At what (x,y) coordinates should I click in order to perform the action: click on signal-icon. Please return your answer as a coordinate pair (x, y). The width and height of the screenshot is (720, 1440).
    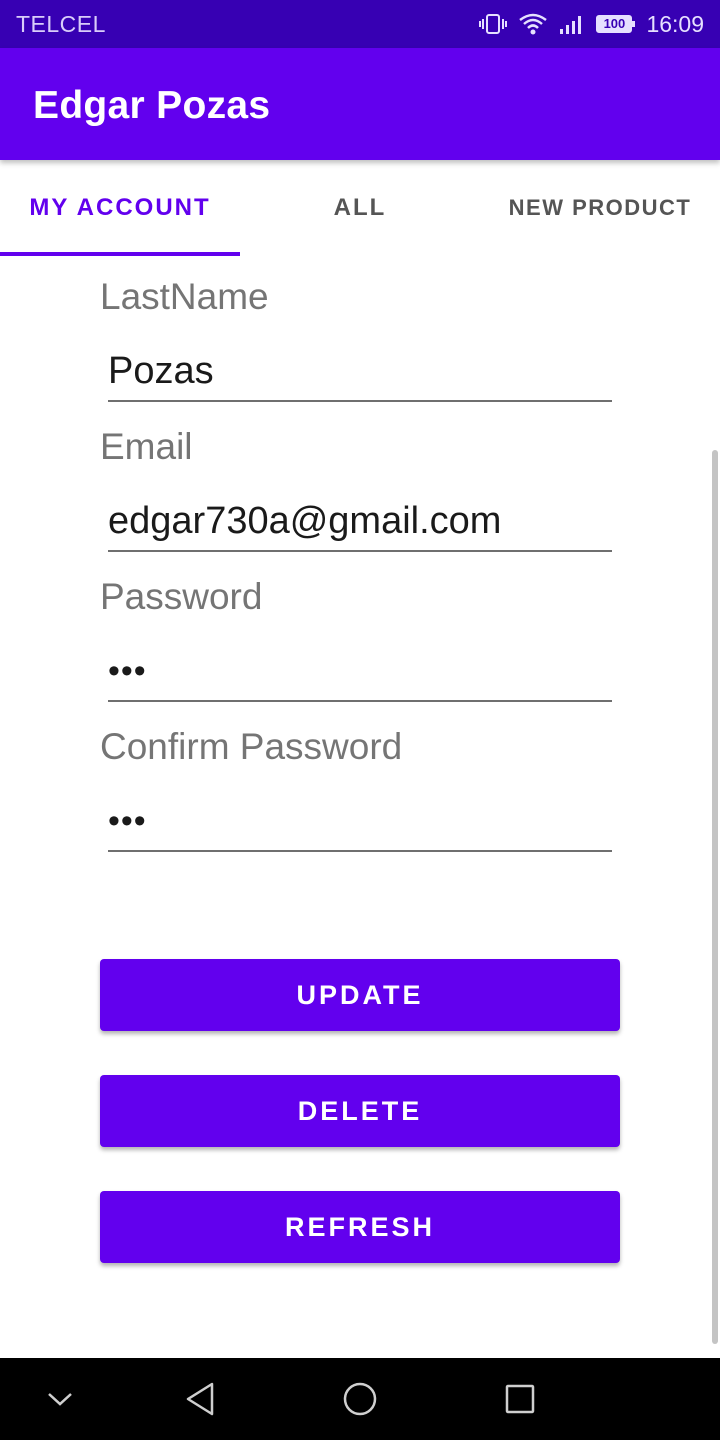
    Looking at the image, I should click on (572, 24).